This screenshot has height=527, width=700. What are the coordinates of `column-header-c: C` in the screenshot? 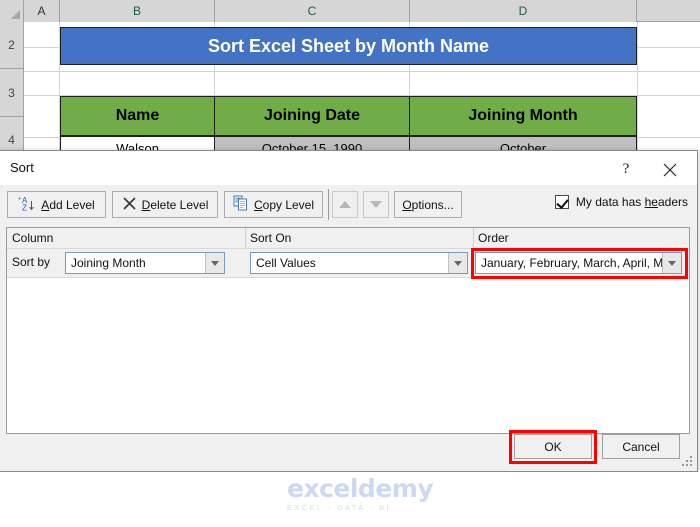 It's located at (312, 11).